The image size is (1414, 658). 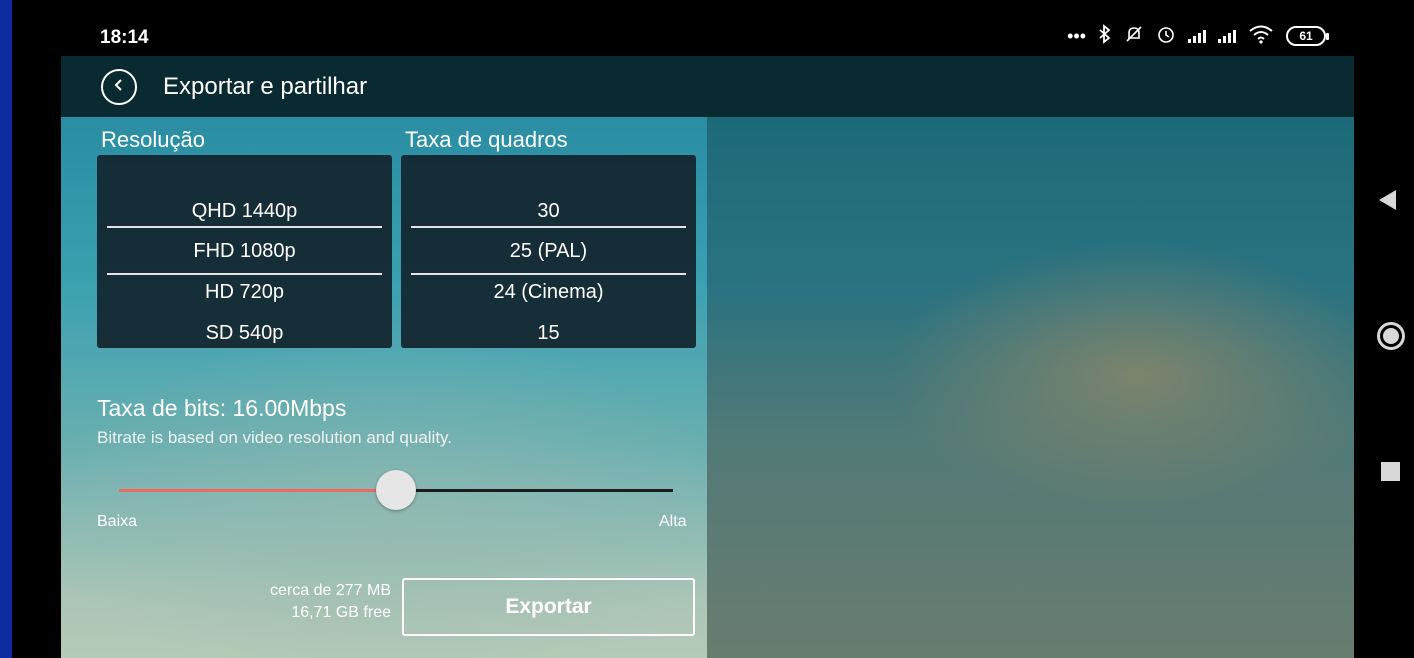 I want to click on back-button, so click(x=119, y=87).